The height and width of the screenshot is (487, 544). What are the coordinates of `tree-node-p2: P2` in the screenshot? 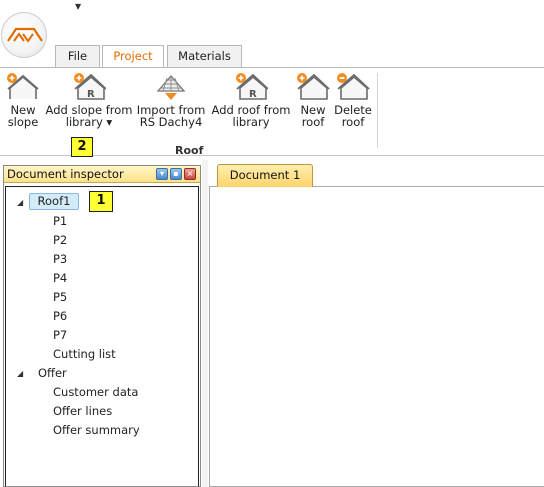 It's located at (60, 240).